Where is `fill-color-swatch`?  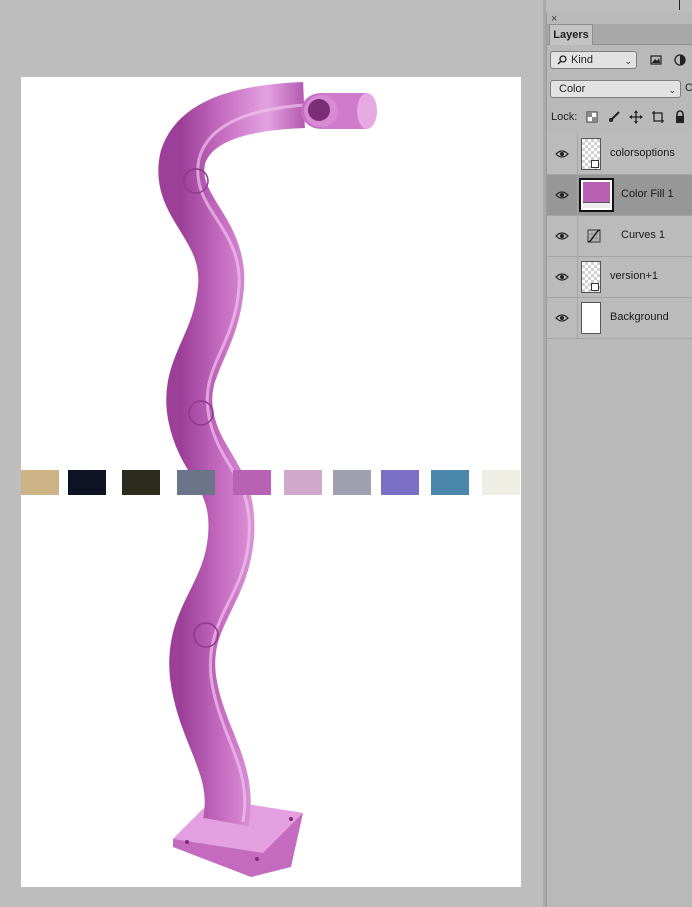 fill-color-swatch is located at coordinates (596, 192).